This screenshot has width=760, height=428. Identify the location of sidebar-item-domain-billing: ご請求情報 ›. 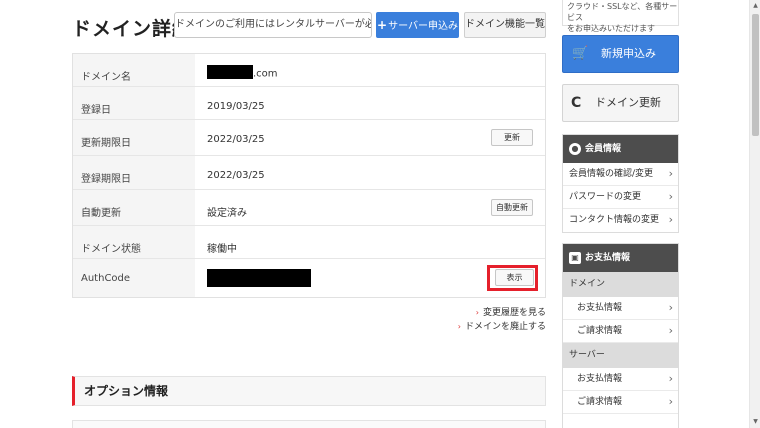
(620, 331).